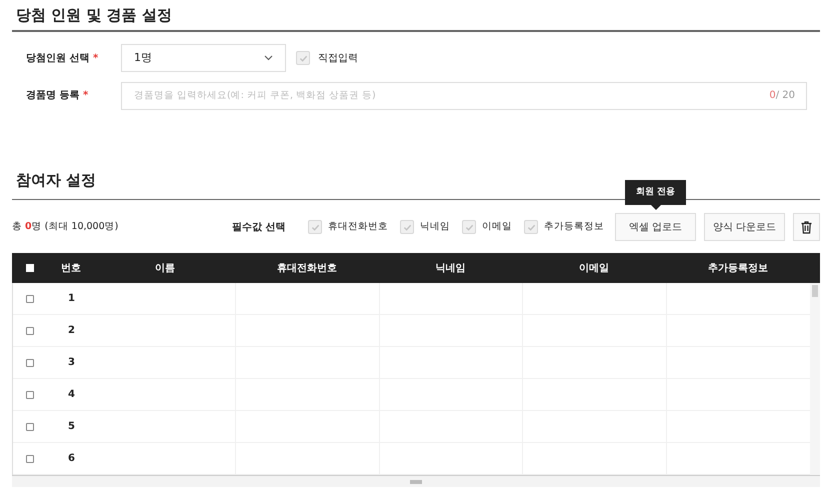 The width and height of the screenshot is (828, 500). I want to click on column-header: 이름, so click(165, 269).